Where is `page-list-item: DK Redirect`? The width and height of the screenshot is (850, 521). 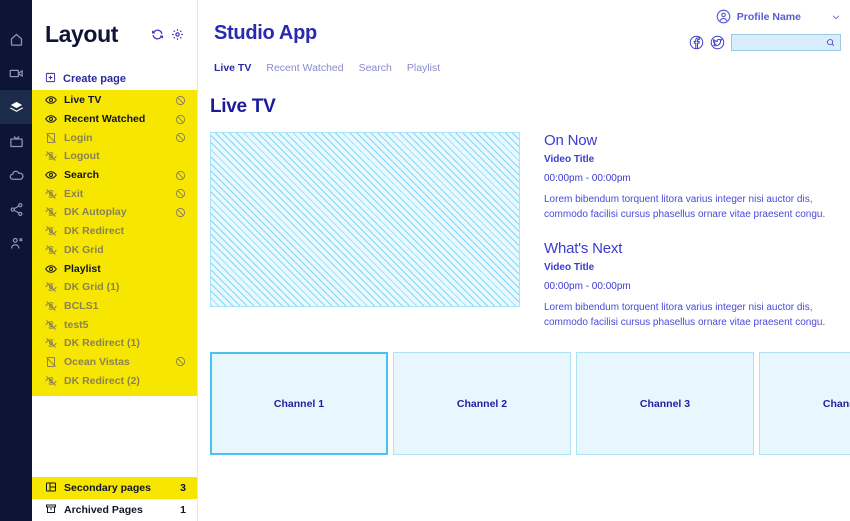
page-list-item: DK Redirect is located at coordinates (114, 231).